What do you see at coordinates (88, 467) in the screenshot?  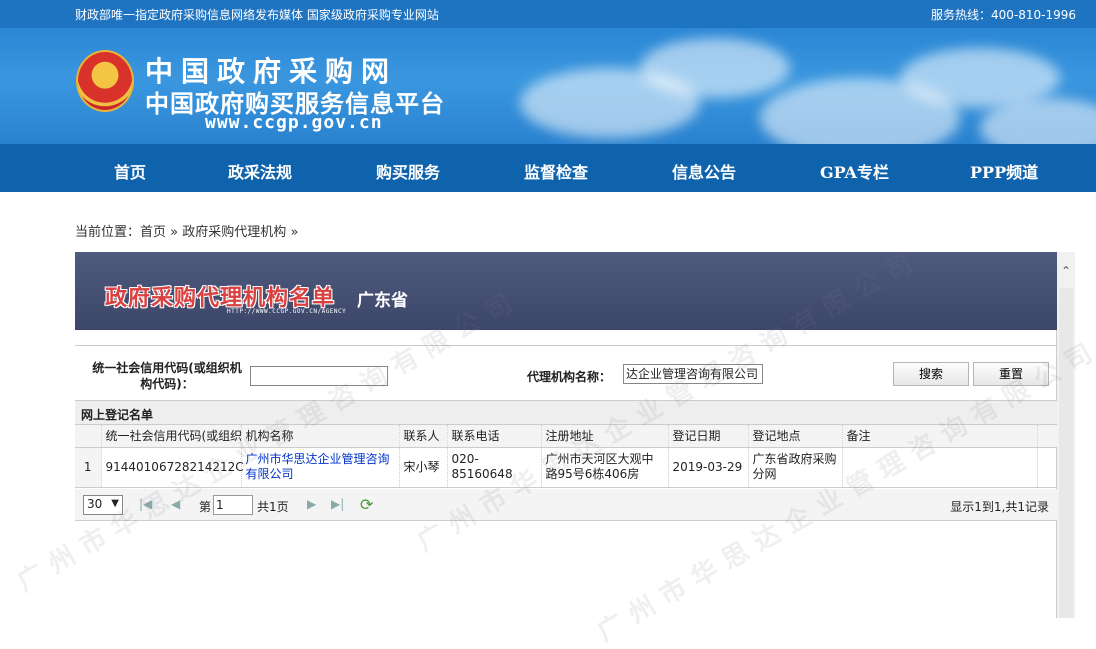 I see `row-index: 1` at bounding box center [88, 467].